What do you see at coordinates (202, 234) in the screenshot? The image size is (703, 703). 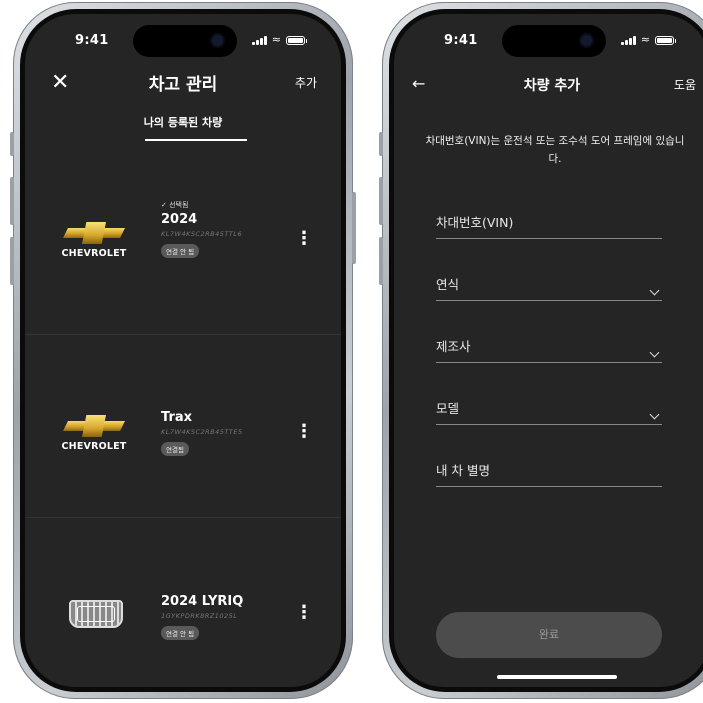 I see `vehicle-vin: KL7W4KSC2RB45TTL6` at bounding box center [202, 234].